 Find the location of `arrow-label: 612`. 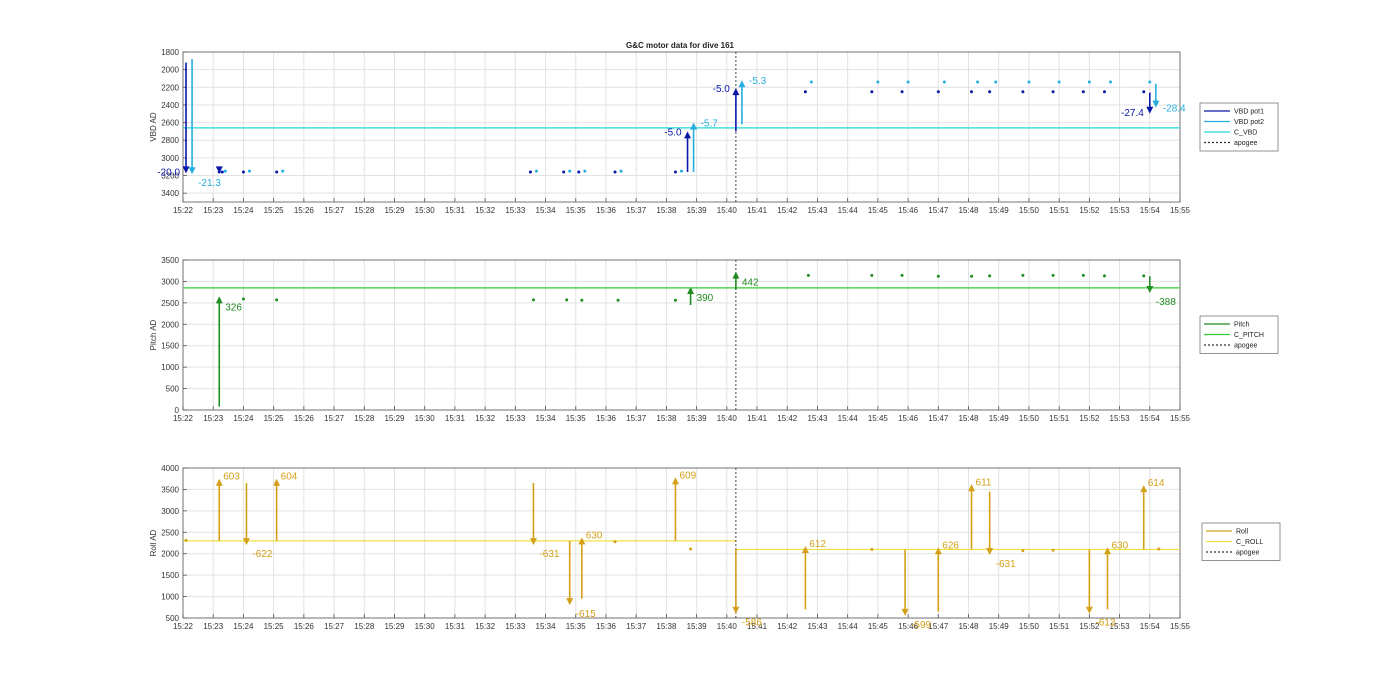

arrow-label: 612 is located at coordinates (817, 544).